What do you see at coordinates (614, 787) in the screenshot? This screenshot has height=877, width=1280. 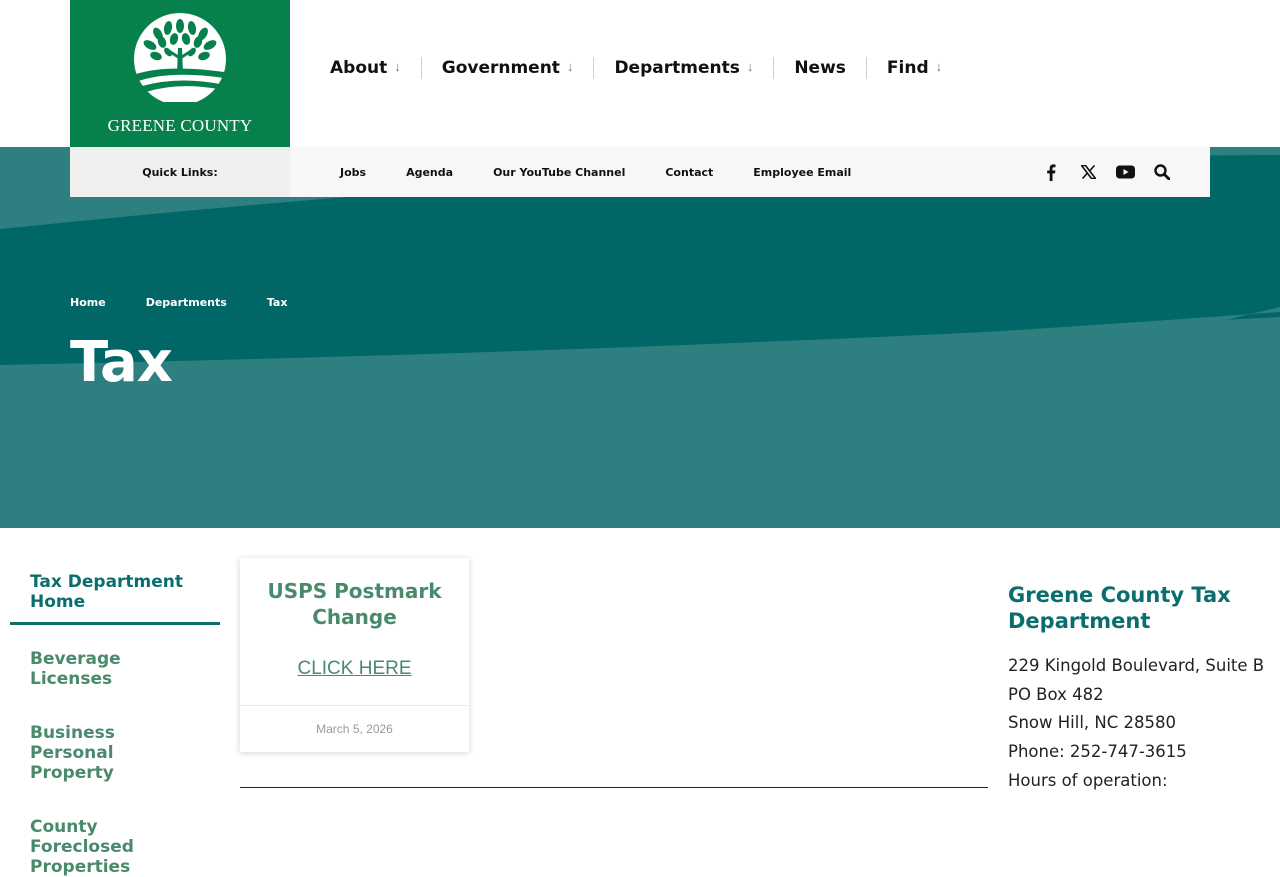 I see `content-divider` at bounding box center [614, 787].